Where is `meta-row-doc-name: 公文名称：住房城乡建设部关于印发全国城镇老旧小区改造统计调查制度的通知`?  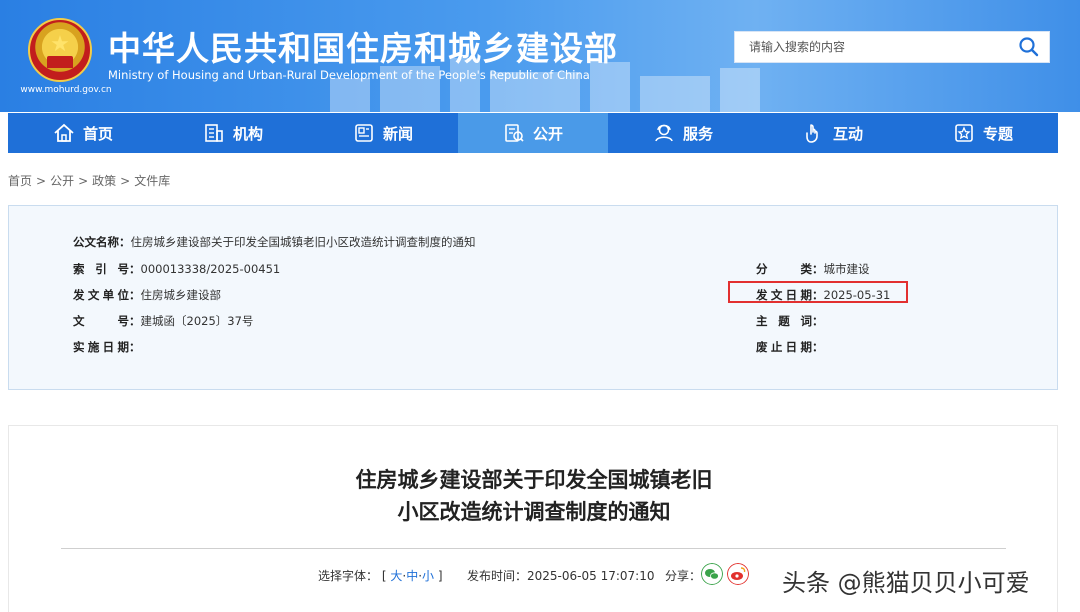 meta-row-doc-name: 公文名称：住房城乡建设部关于印发全国城镇老旧小区改造统计调查制度的通知 is located at coordinates (274, 242).